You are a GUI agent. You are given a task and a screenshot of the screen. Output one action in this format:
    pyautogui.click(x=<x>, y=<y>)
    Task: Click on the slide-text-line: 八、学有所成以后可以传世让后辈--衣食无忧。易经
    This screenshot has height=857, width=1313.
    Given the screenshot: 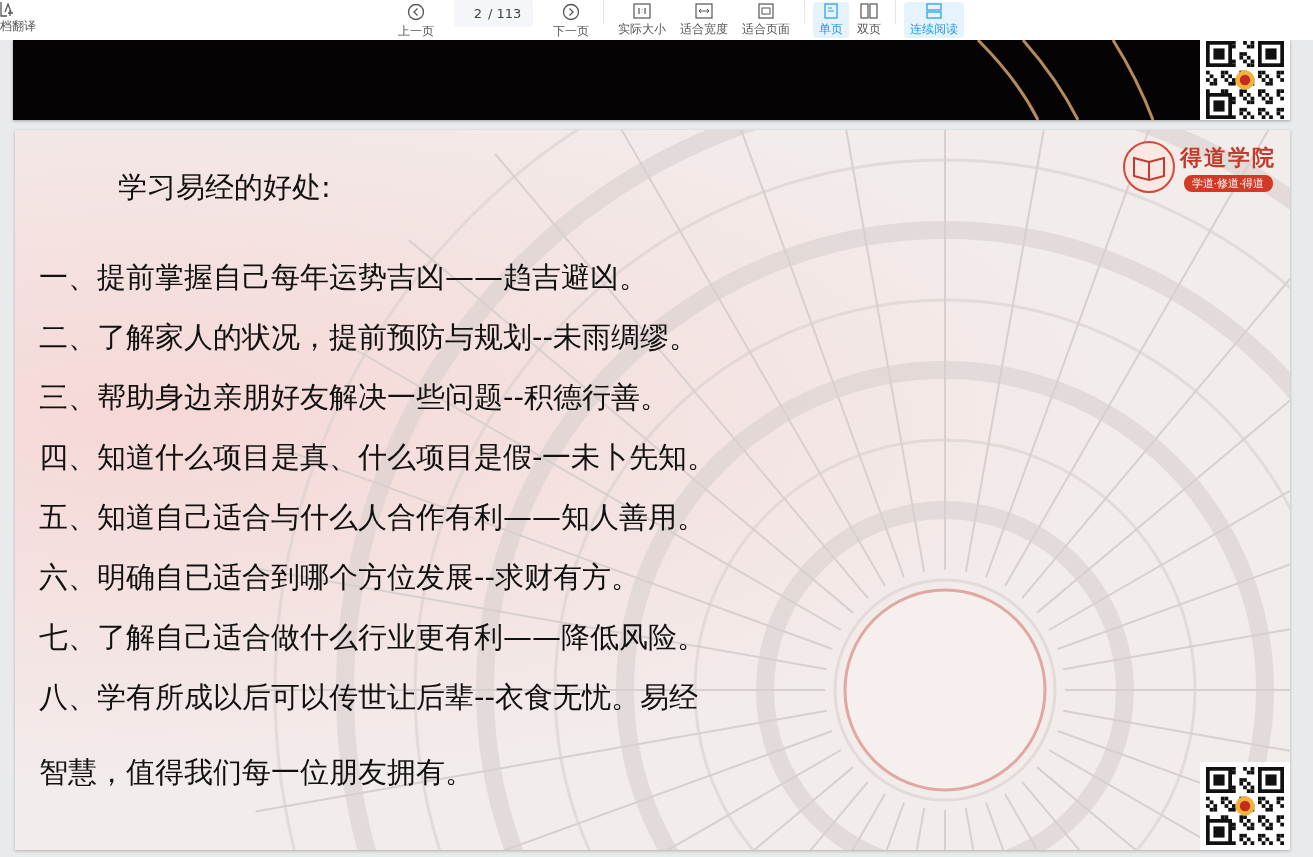 What is the action you would take?
    pyautogui.click(x=369, y=697)
    